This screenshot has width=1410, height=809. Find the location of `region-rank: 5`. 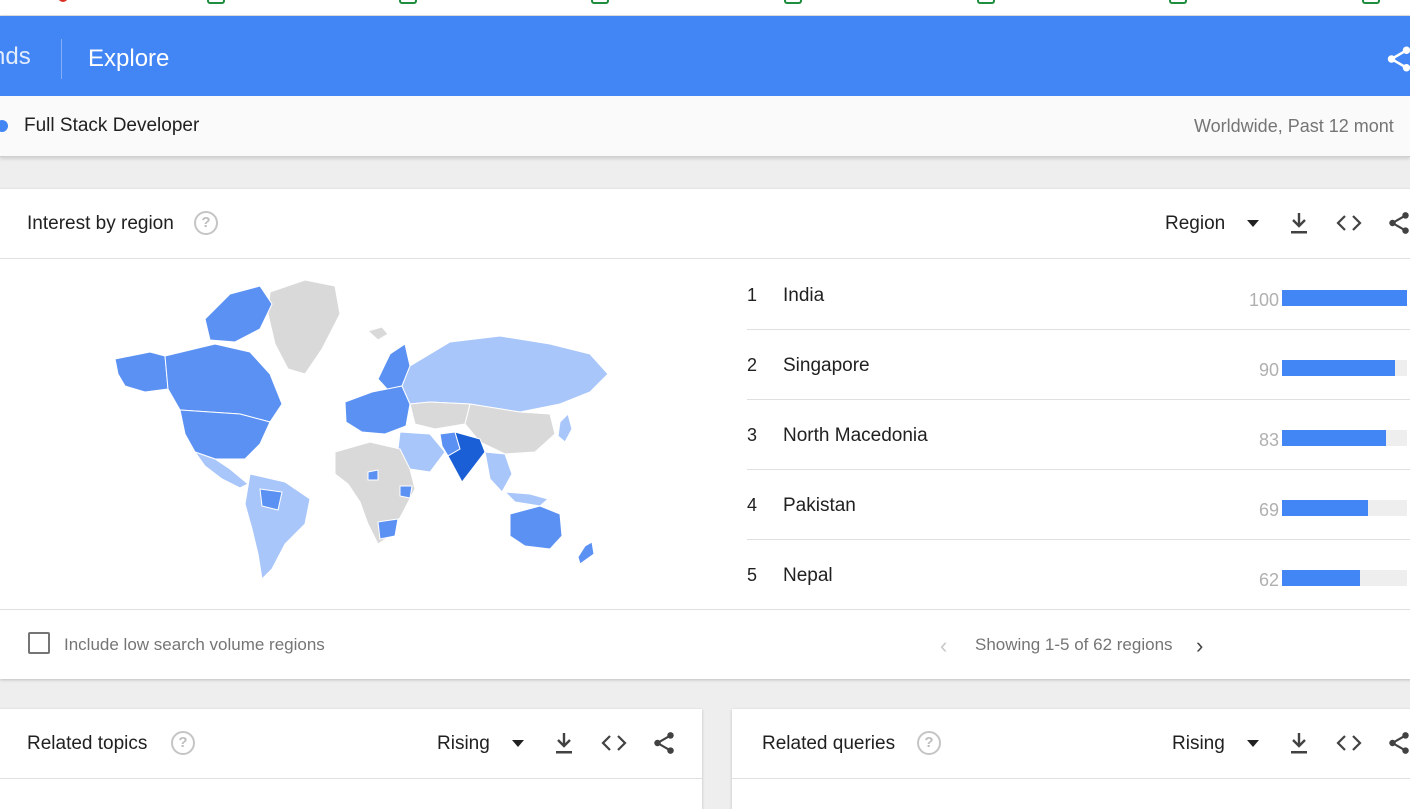

region-rank: 5 is located at coordinates (752, 575).